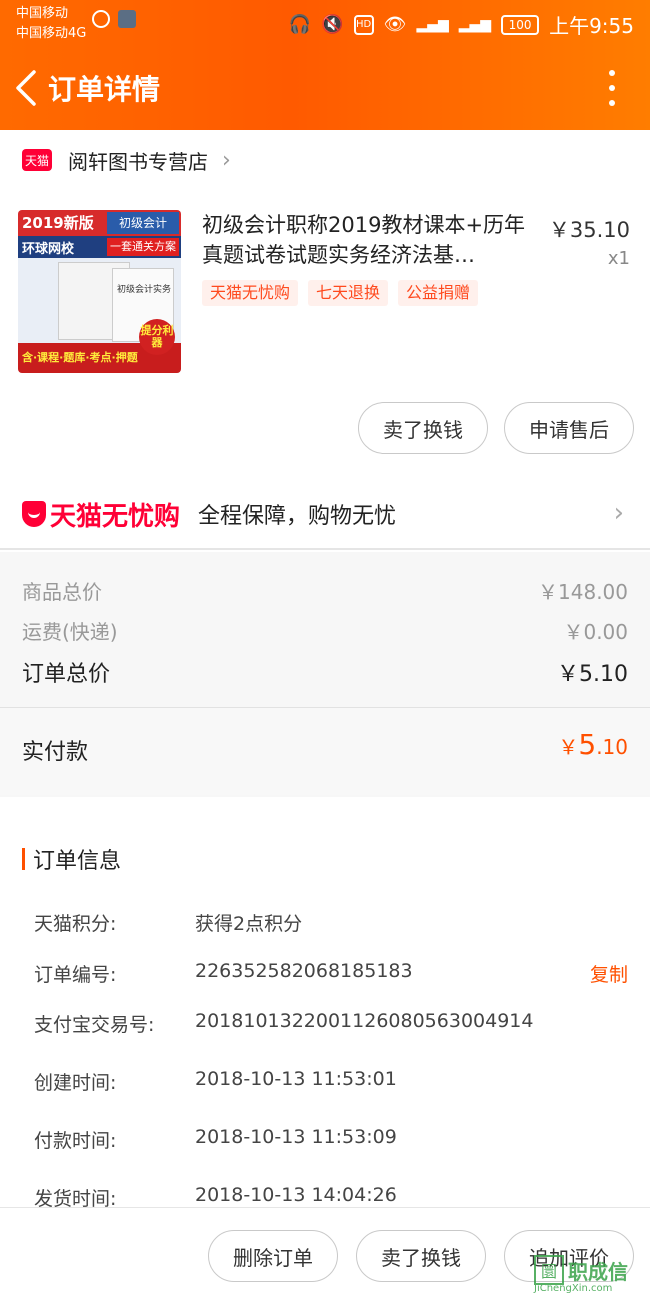 The width and height of the screenshot is (650, 1300). Describe the element at coordinates (589, 230) in the screenshot. I see `product-price: ￥35.10` at that location.